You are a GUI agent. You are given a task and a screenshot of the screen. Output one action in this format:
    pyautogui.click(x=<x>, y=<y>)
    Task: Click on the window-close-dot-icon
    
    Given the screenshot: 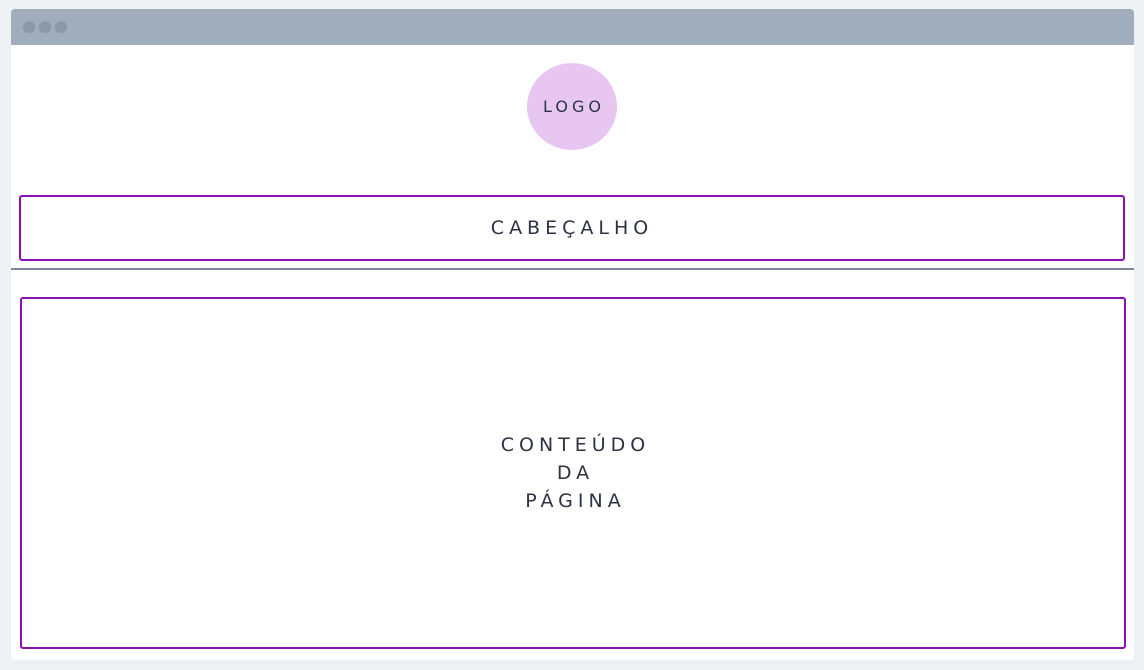 What is the action you would take?
    pyautogui.click(x=29, y=27)
    